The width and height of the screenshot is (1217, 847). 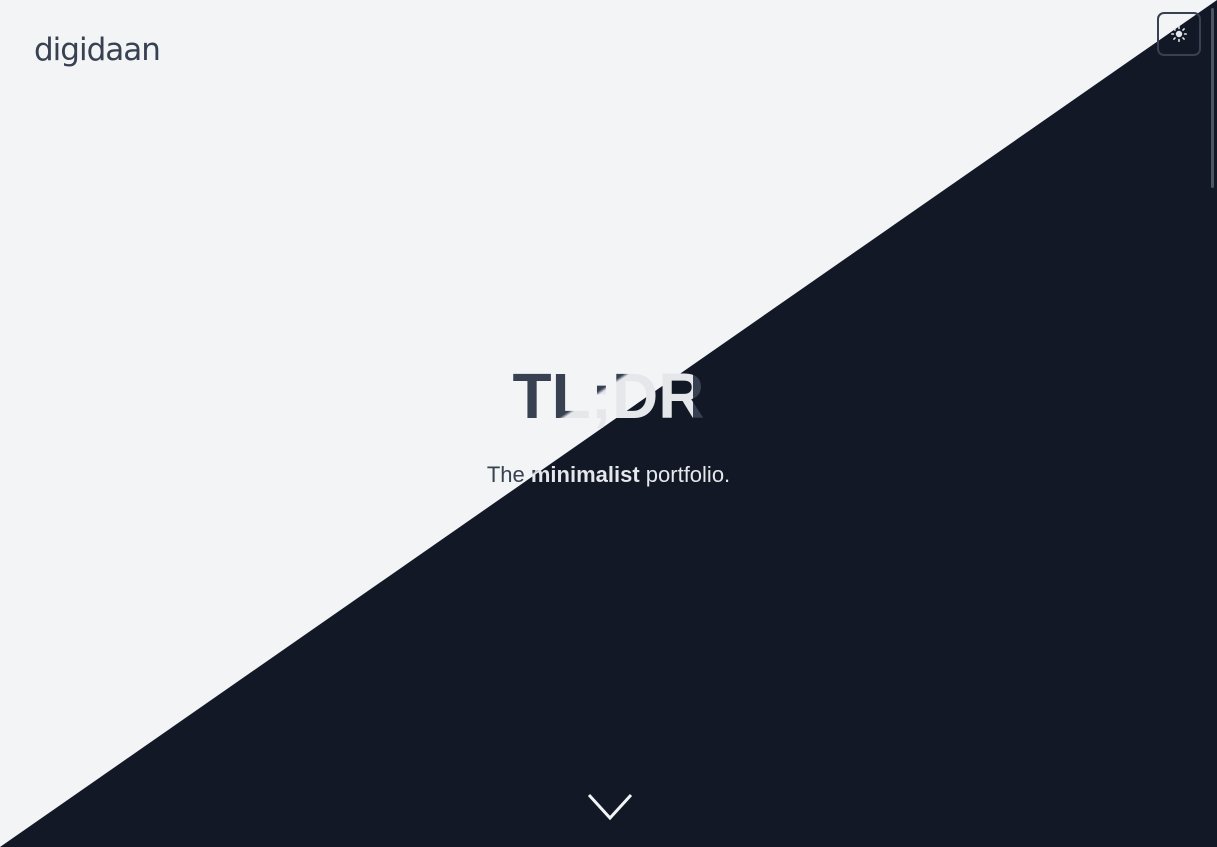 What do you see at coordinates (1212, 98) in the screenshot?
I see `scrollbar-thumb` at bounding box center [1212, 98].